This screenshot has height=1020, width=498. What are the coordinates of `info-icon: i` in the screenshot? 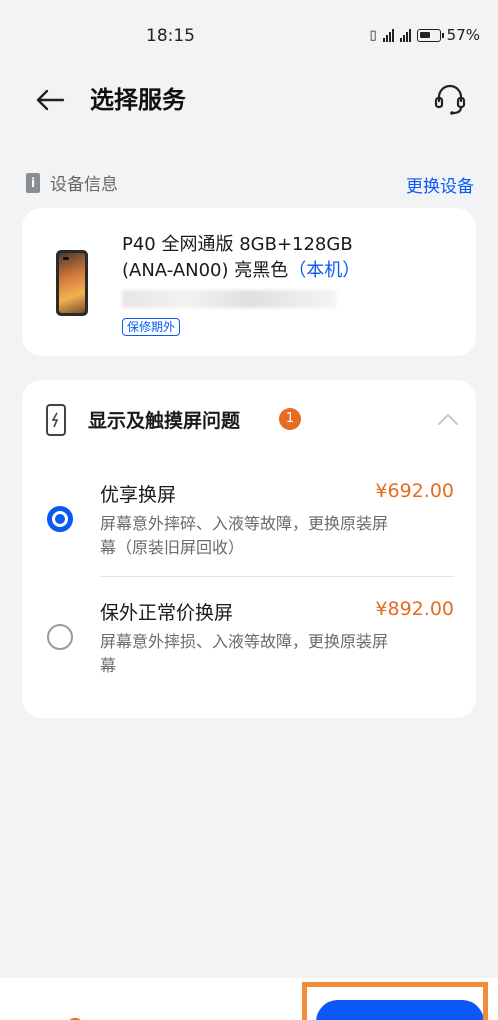 It's located at (33, 182).